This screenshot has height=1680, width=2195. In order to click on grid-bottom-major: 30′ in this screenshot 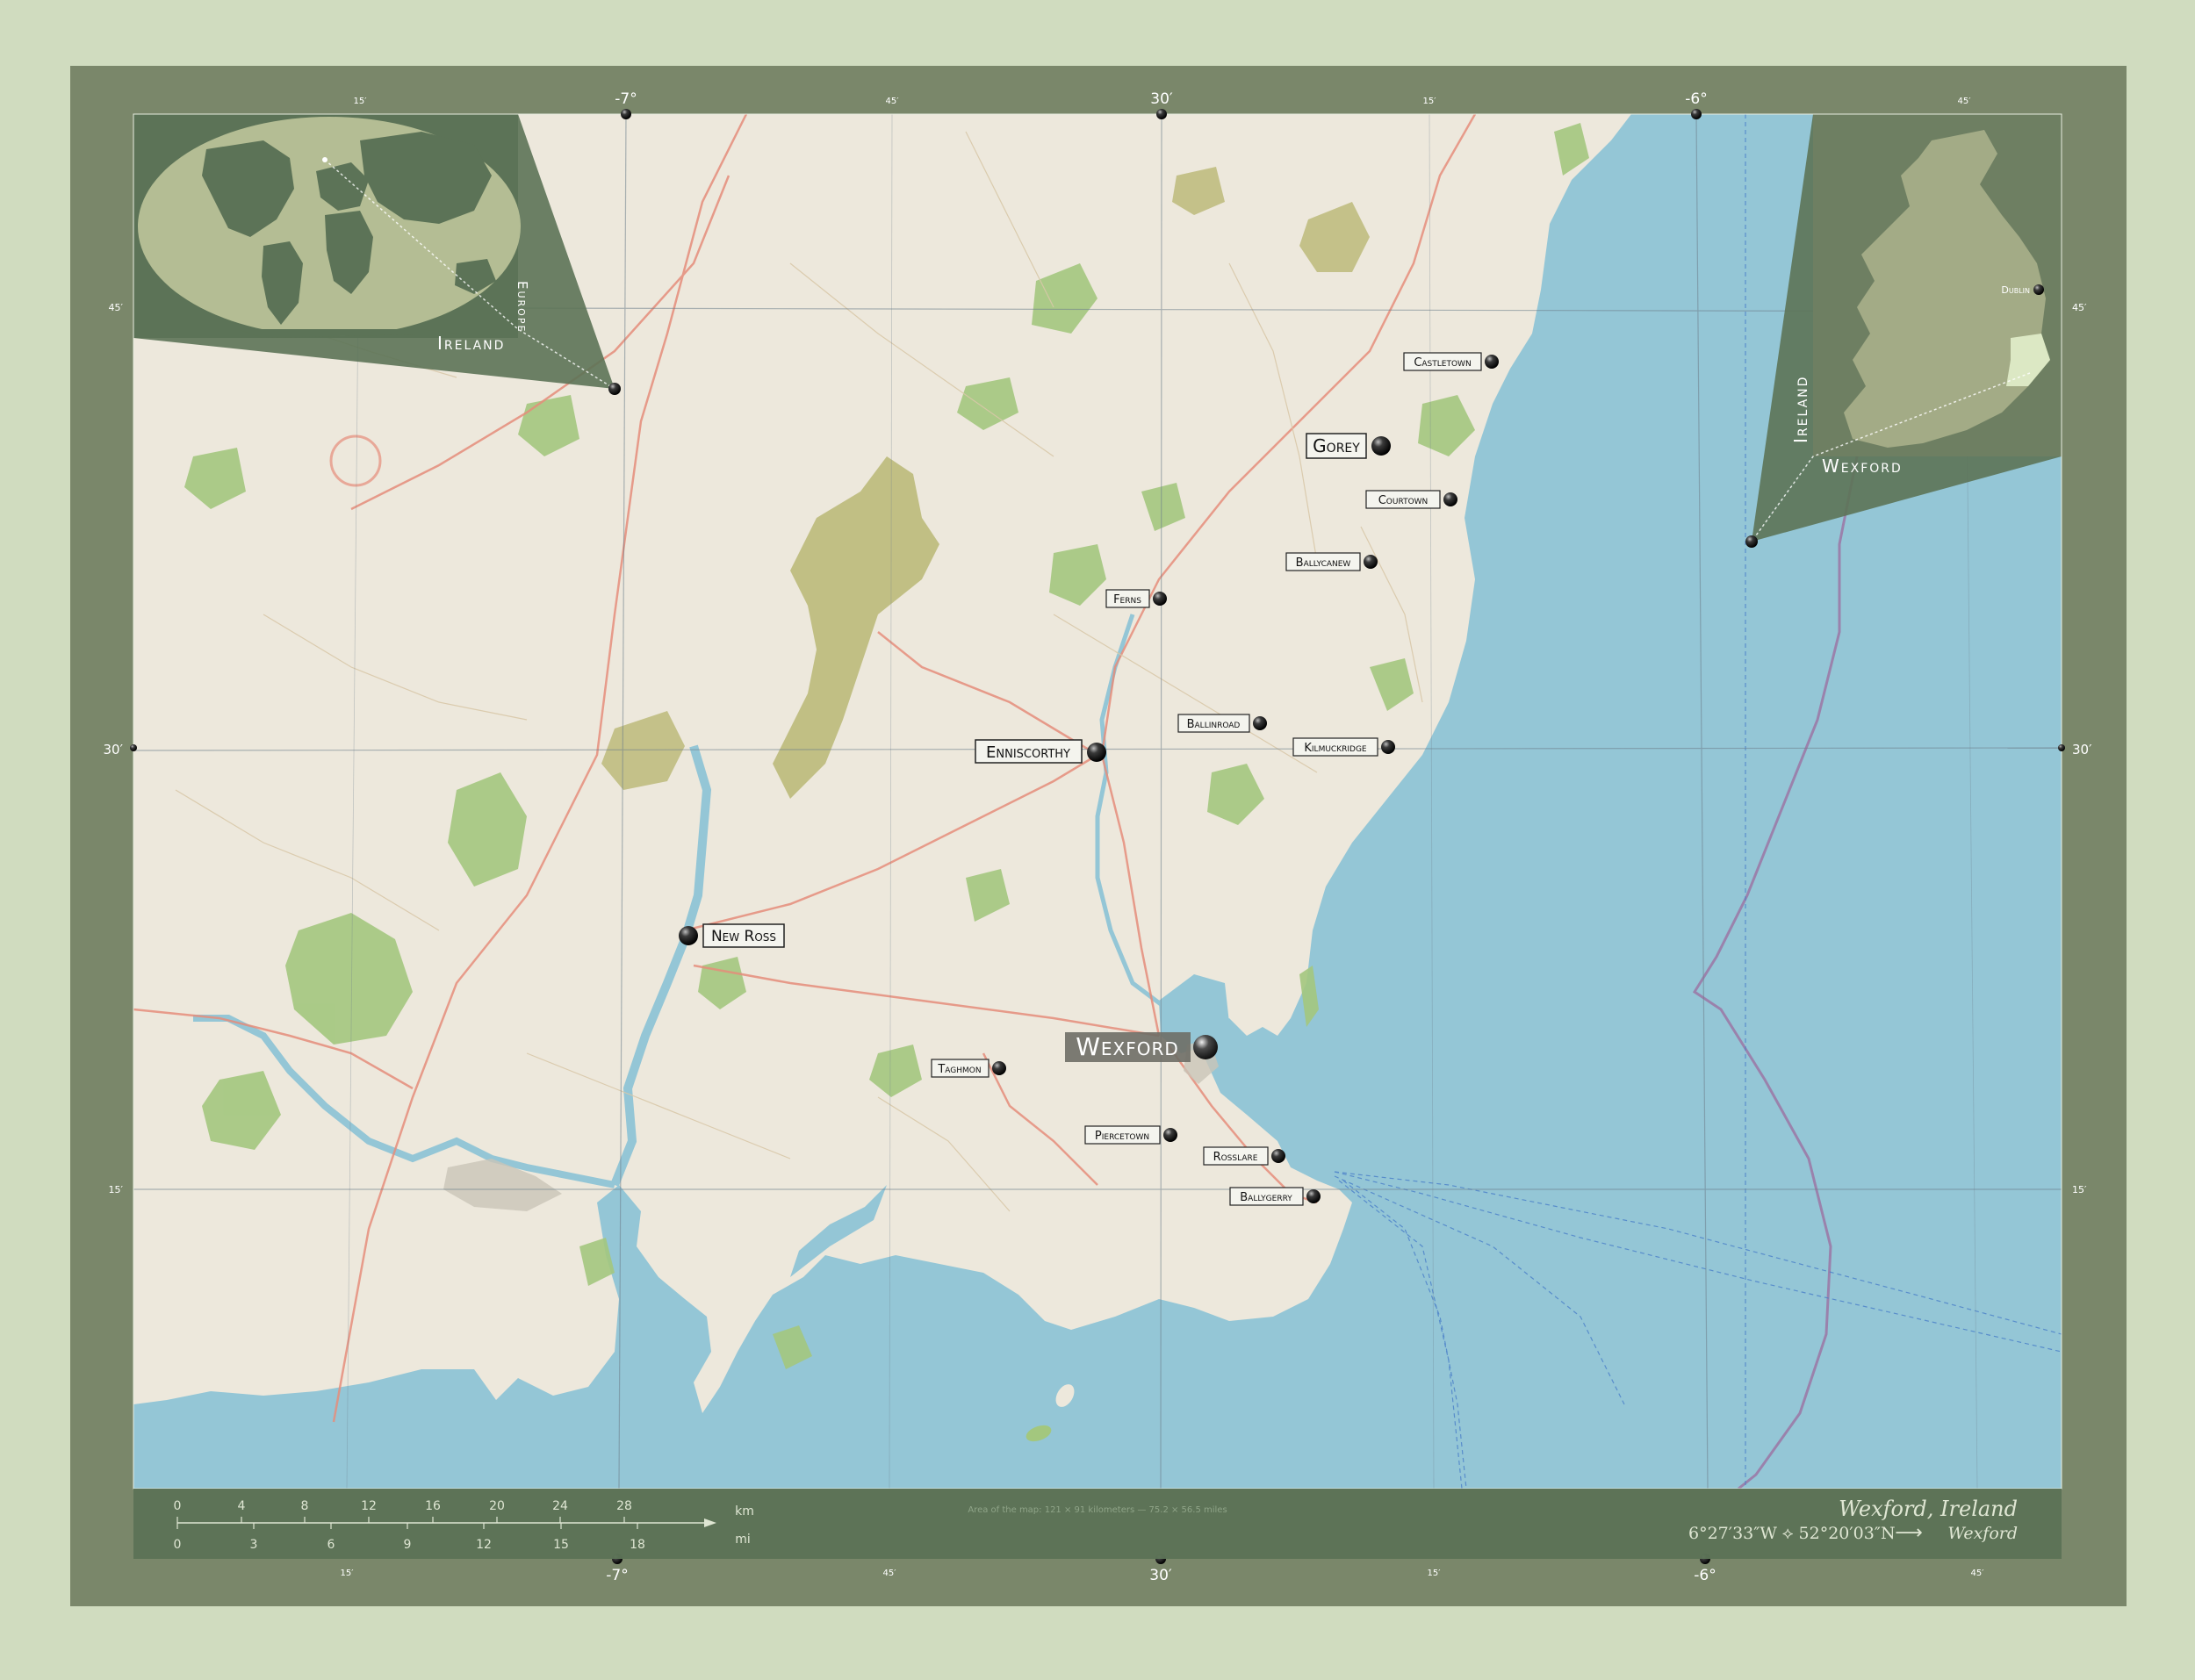, I will do `click(1160, 1575)`.